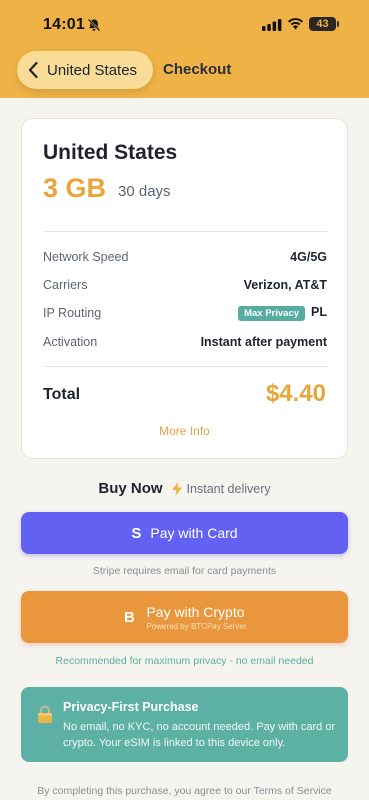 This screenshot has height=800, width=369. Describe the element at coordinates (184, 23) in the screenshot. I see `status-bar: 14:01 43` at that location.